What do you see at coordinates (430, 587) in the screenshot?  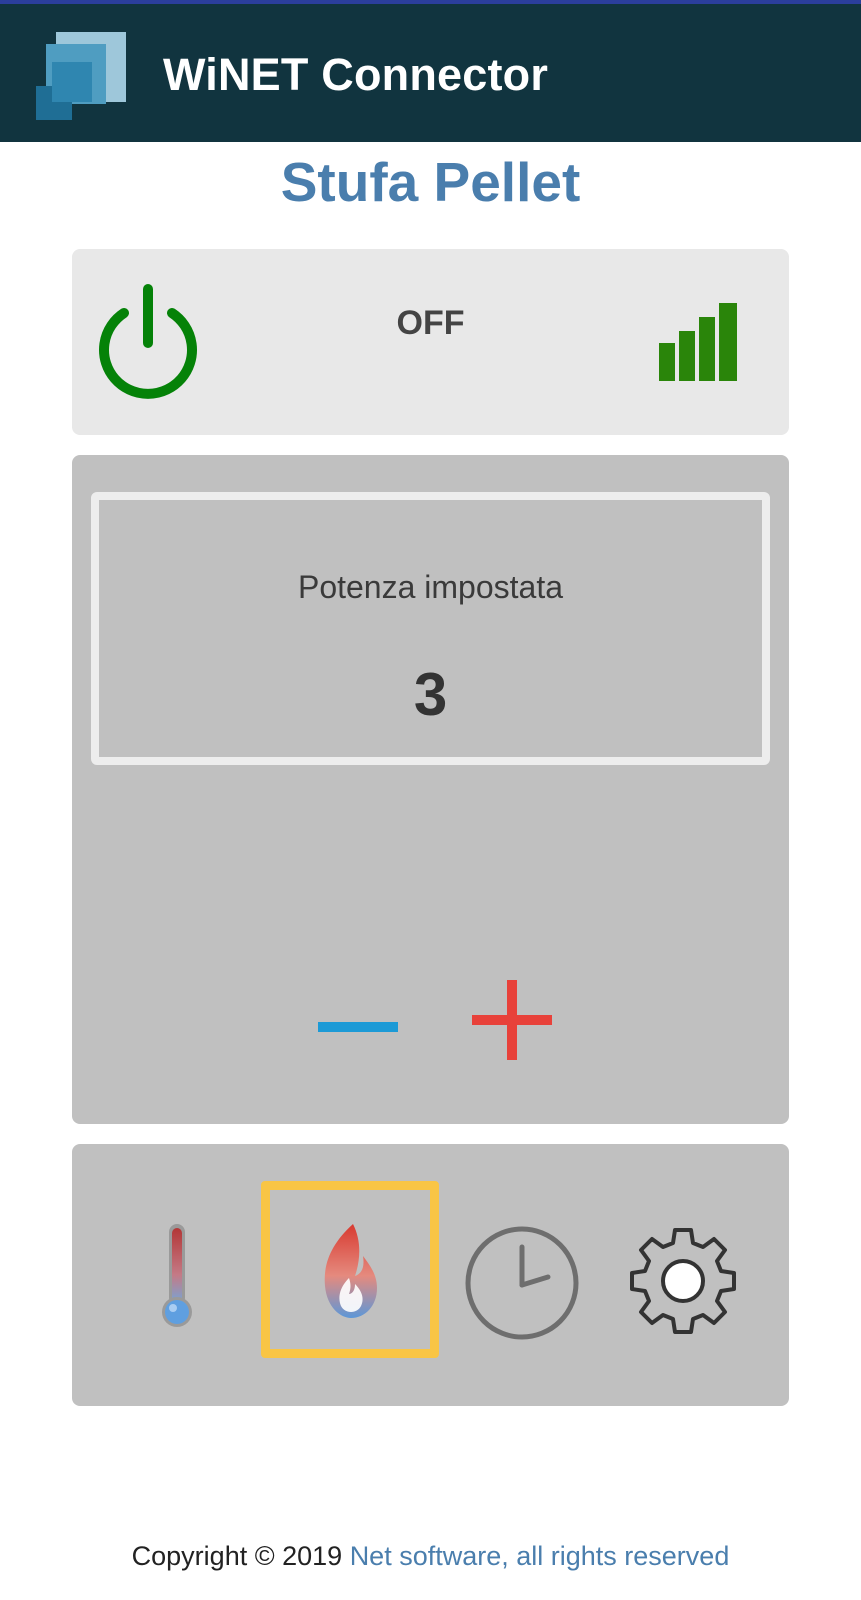 I see `power-label: Potenza impostata` at bounding box center [430, 587].